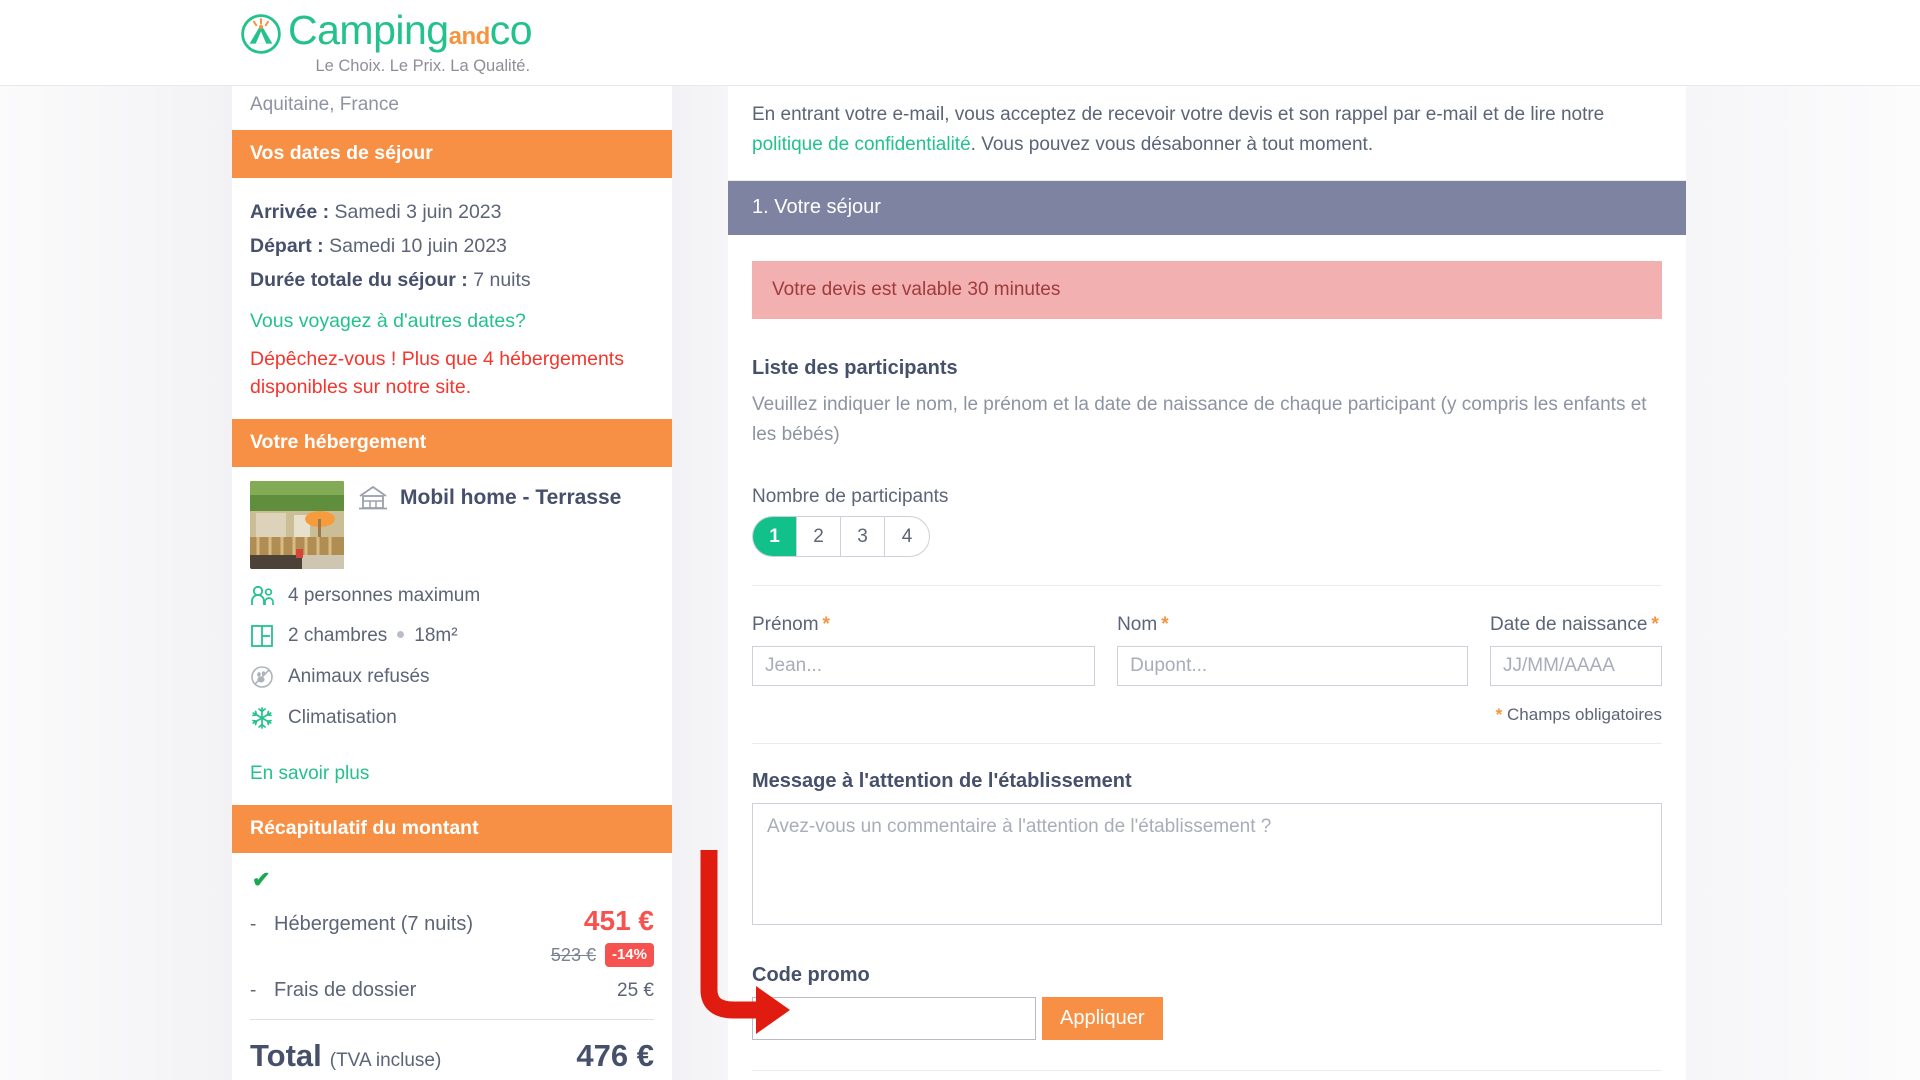  Describe the element at coordinates (418, 212) in the screenshot. I see `arrival-value: Samedi 3 juin 2023` at that location.